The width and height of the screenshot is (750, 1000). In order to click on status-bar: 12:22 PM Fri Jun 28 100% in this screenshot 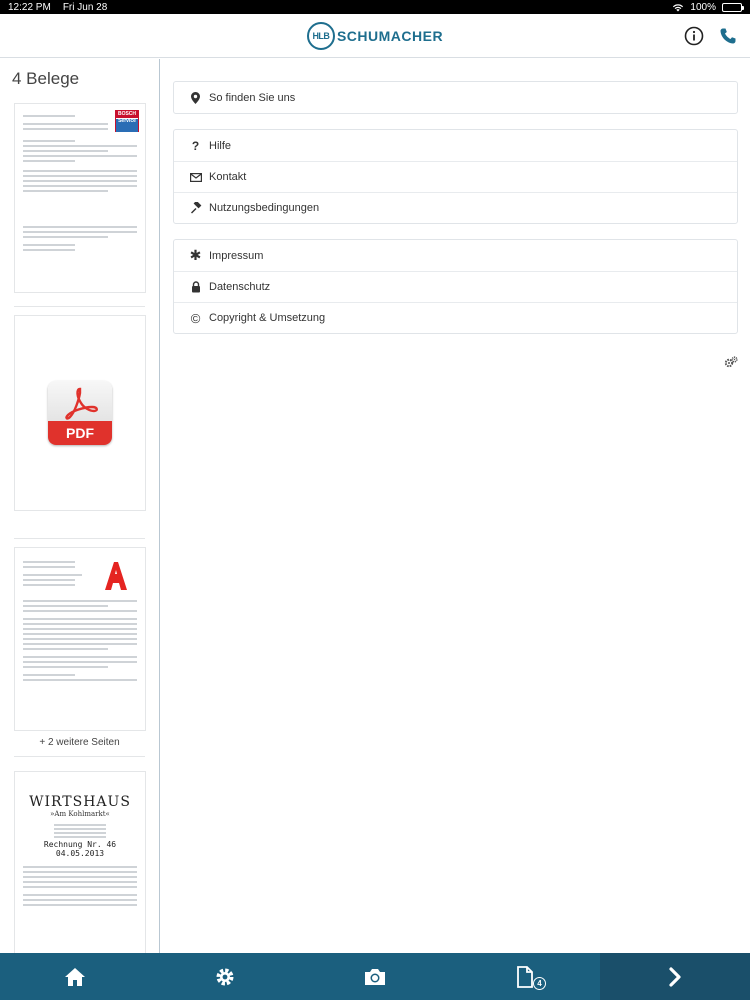, I will do `click(375, 7)`.